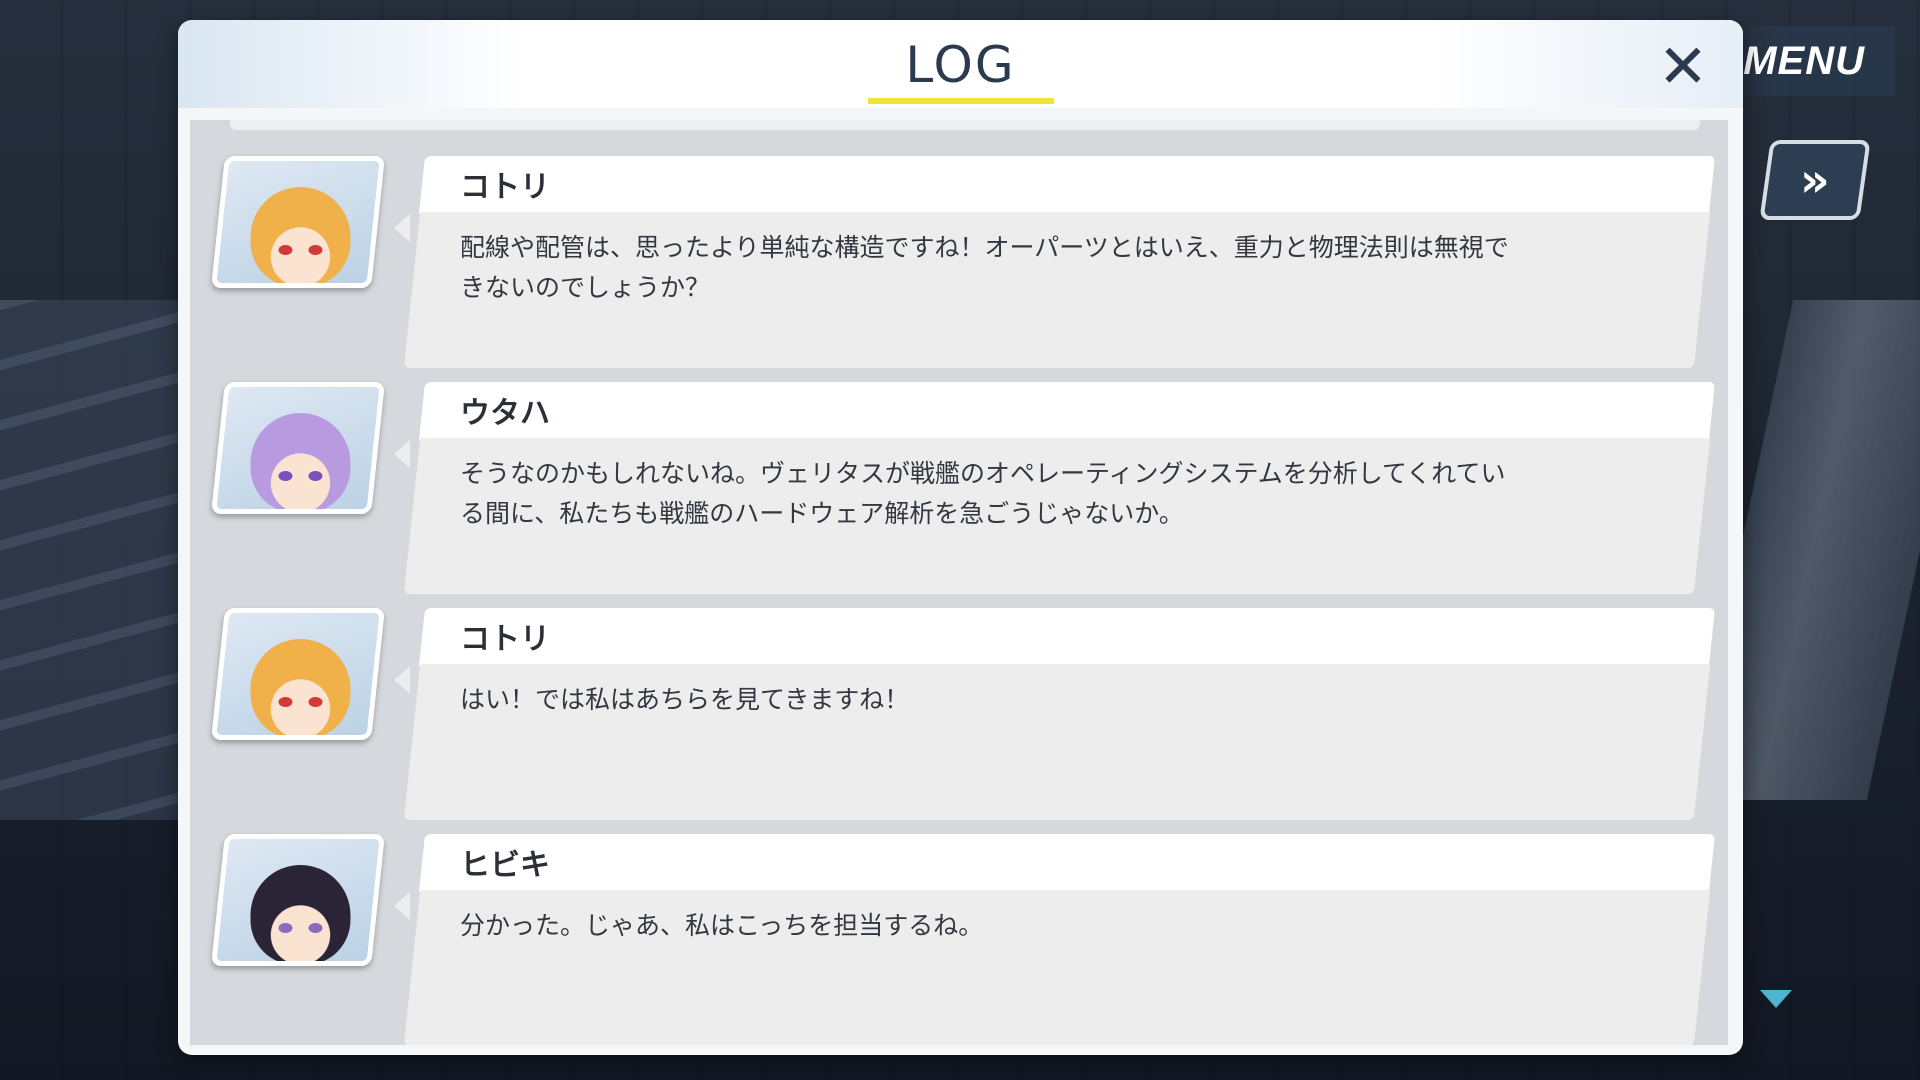  I want to click on speaker-name: ウタハ, so click(505, 413).